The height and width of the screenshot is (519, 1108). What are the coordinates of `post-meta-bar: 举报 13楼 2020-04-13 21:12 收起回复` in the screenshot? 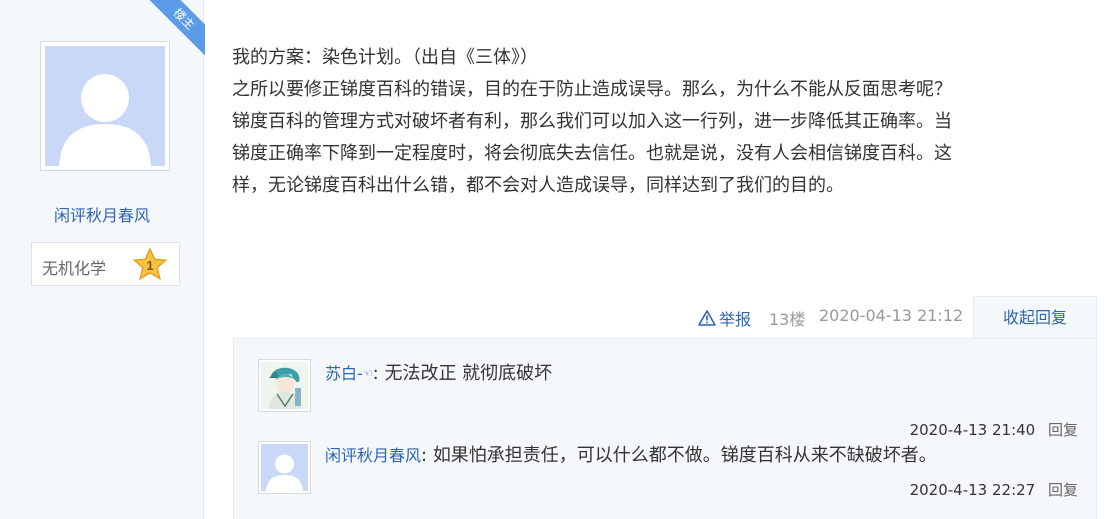 It's located at (554, 318).